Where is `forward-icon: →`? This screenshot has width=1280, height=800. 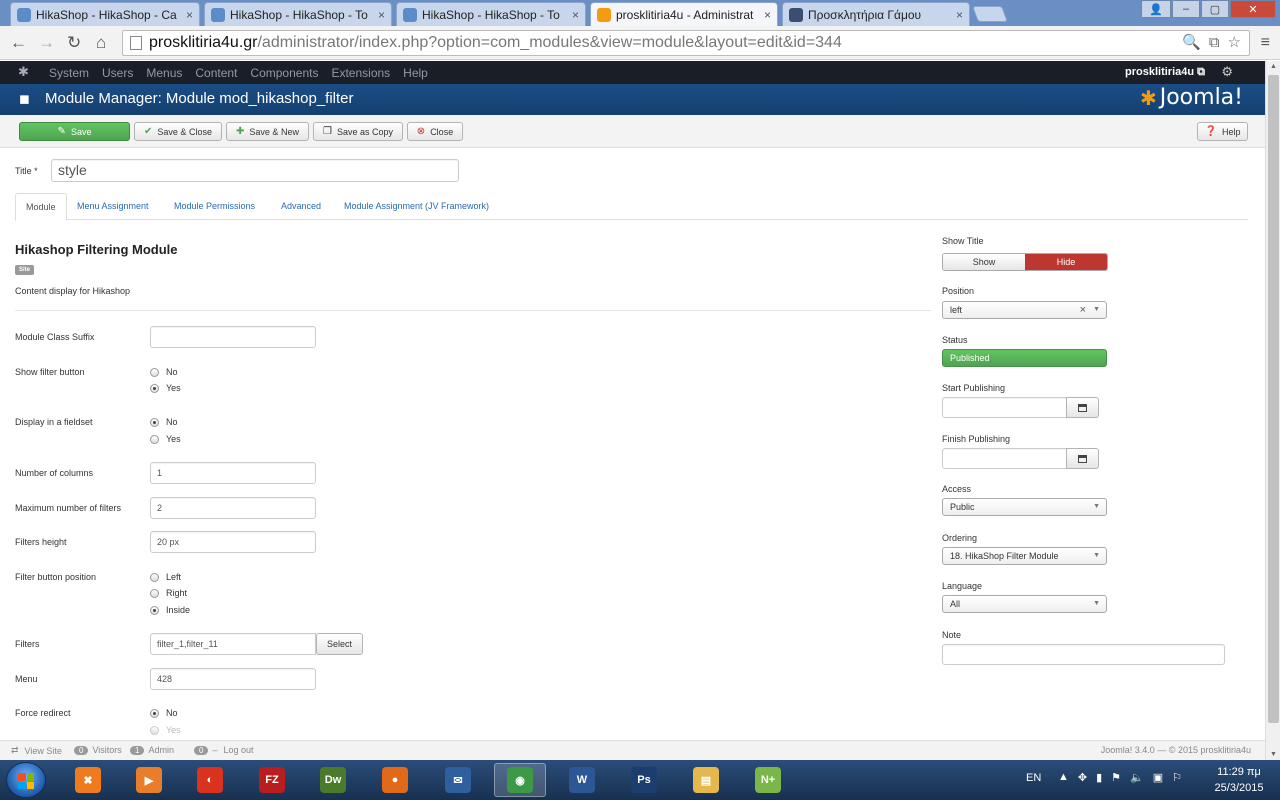 forward-icon: → is located at coordinates (46, 43).